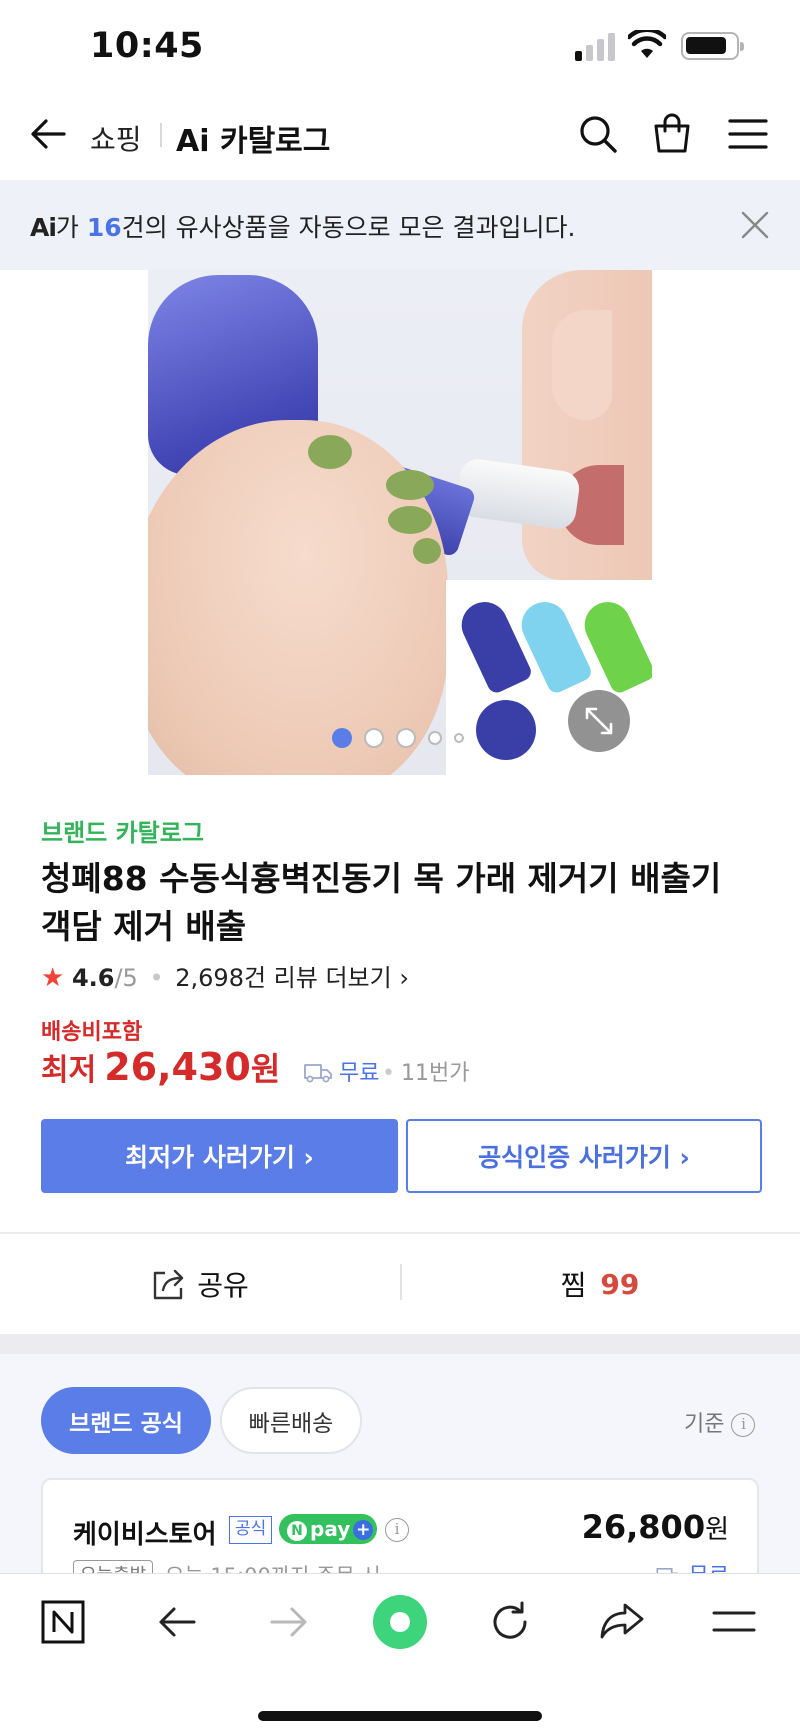 This screenshot has height=1731, width=800. I want to click on top-navigation: 쇼핑 Ai 카탈로그, so click(400, 135).